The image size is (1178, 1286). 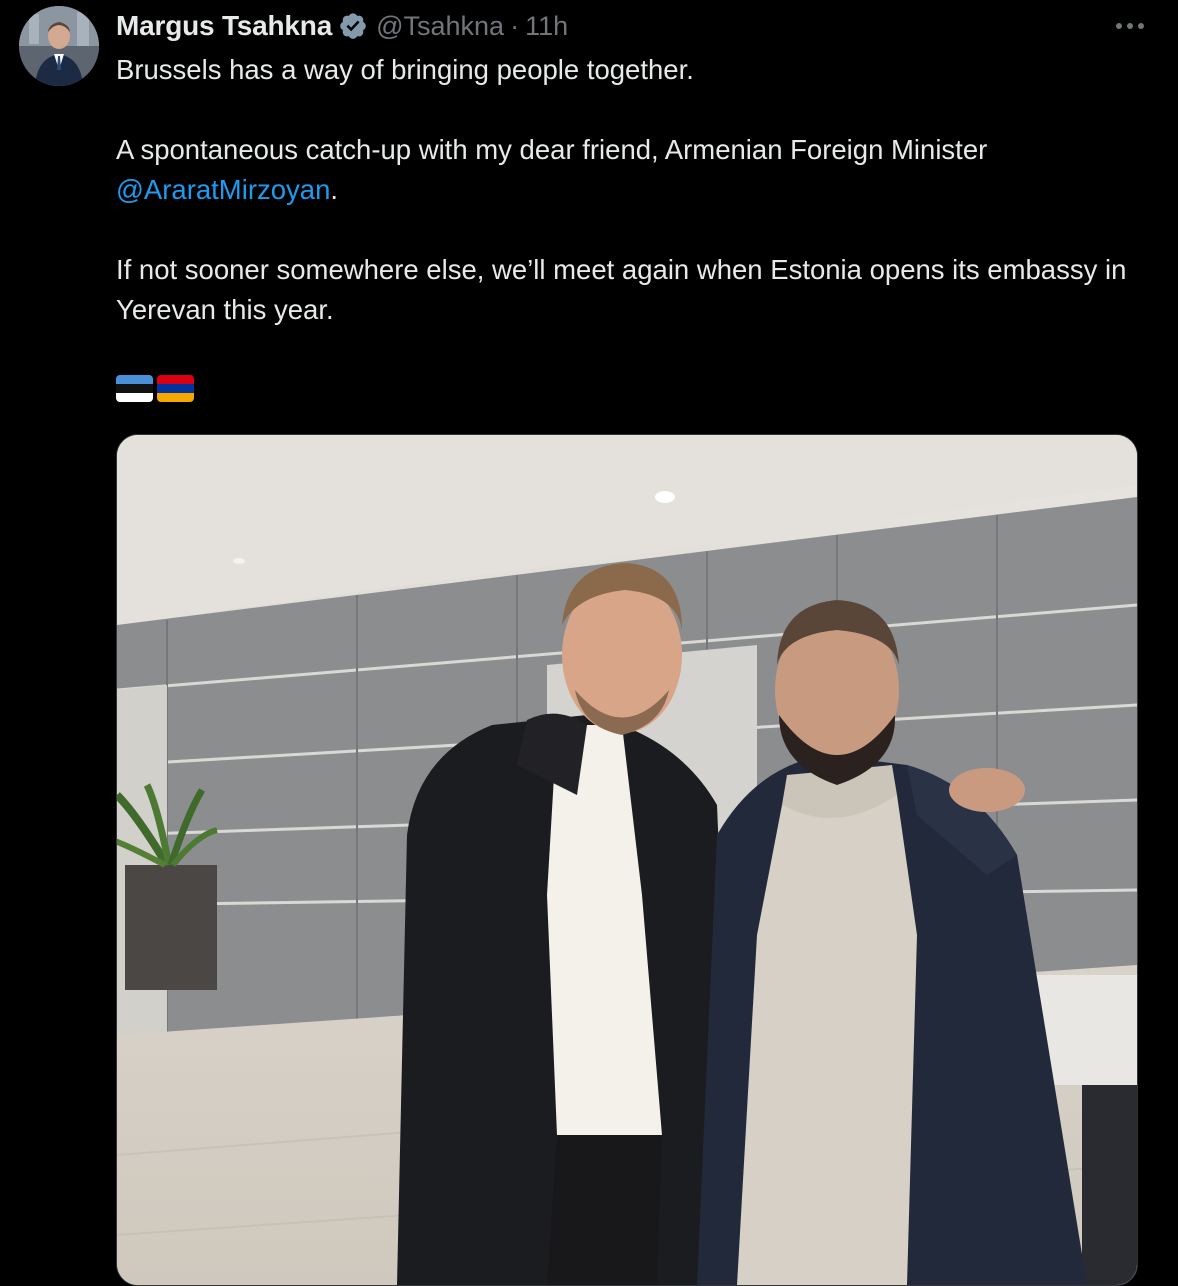 What do you see at coordinates (334, 189) in the screenshot?
I see `mention-suffix: .` at bounding box center [334, 189].